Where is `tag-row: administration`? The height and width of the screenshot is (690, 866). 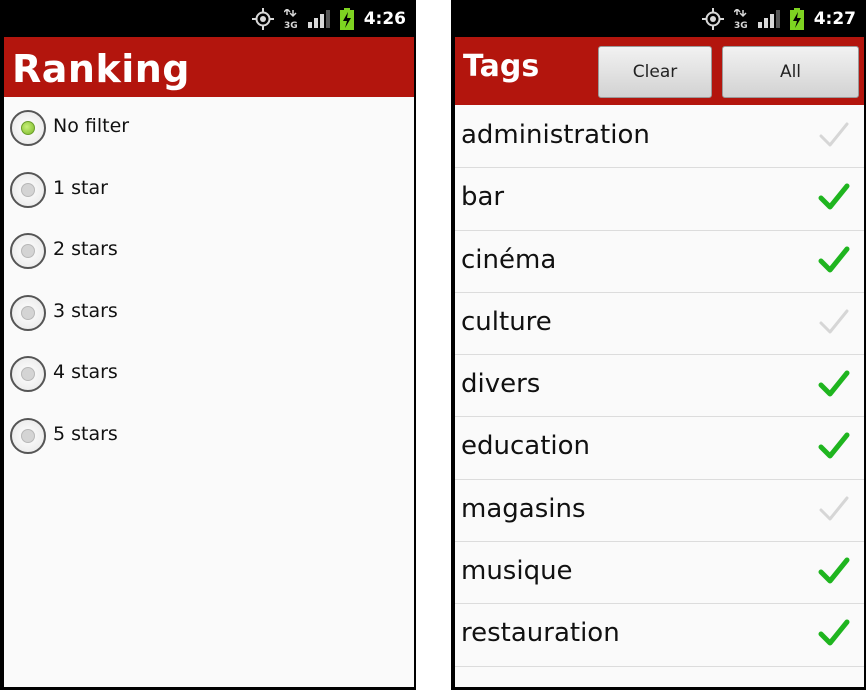 tag-row: administration is located at coordinates (659, 137).